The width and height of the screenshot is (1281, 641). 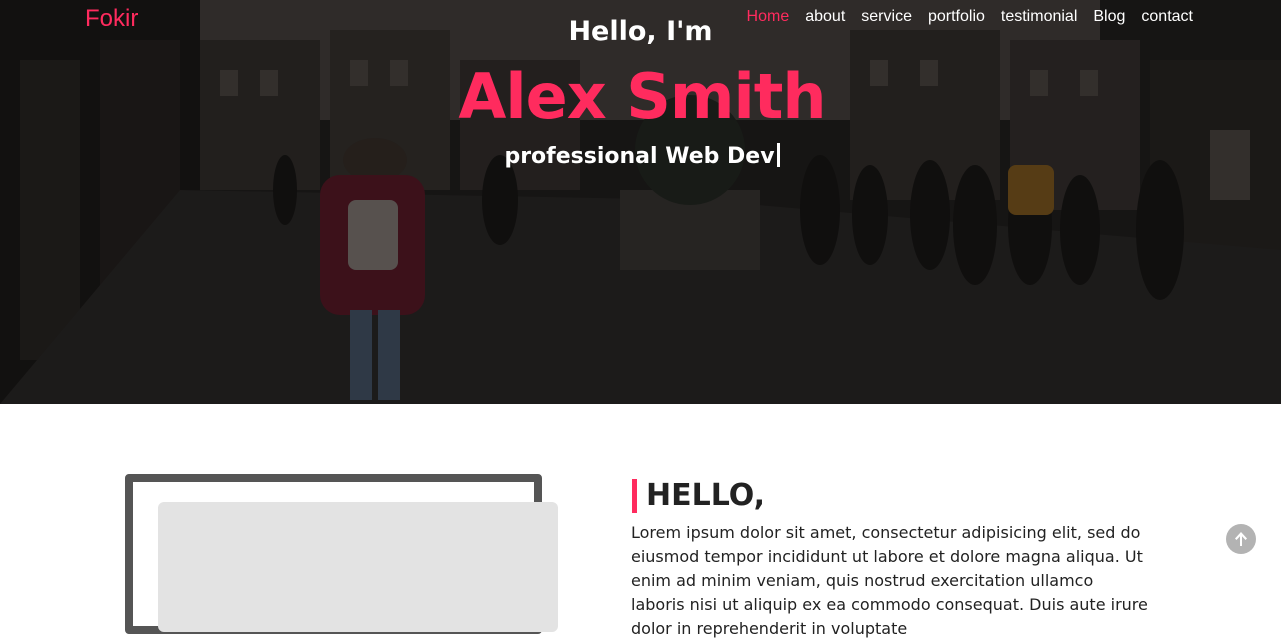 I want to click on hero-name: Alex Smith, so click(x=642, y=96).